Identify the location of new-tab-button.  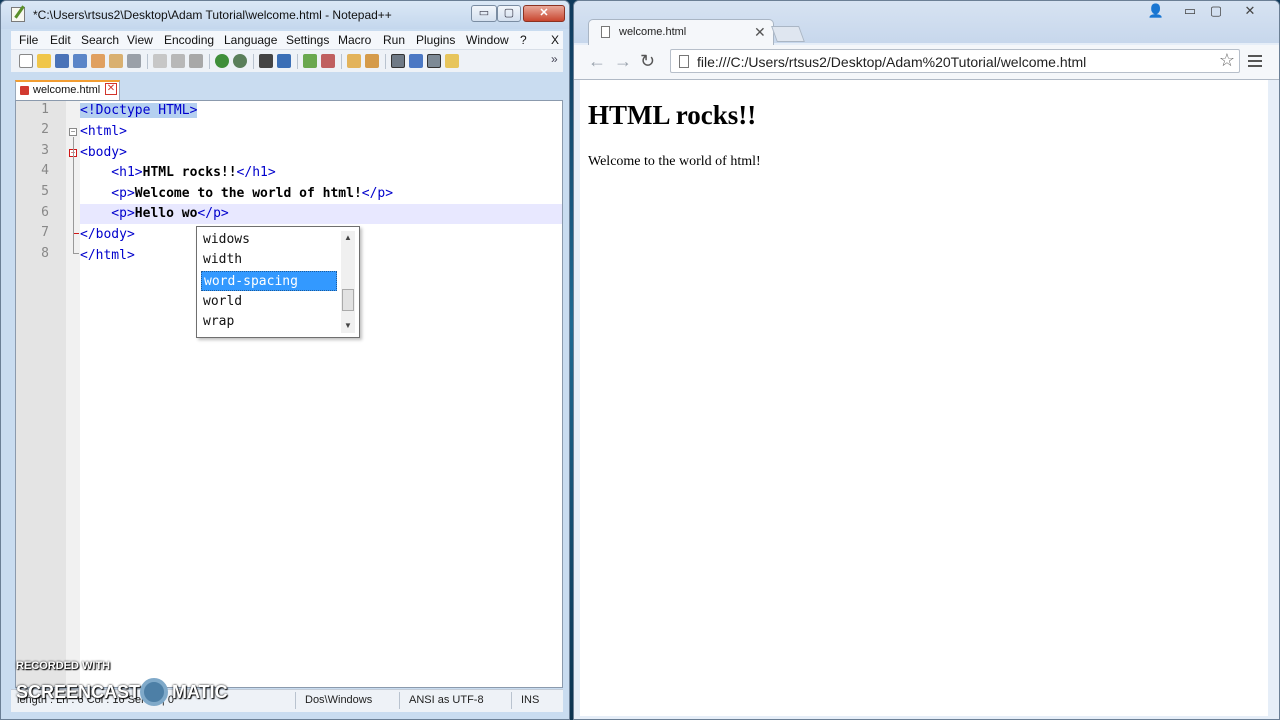
(788, 34).